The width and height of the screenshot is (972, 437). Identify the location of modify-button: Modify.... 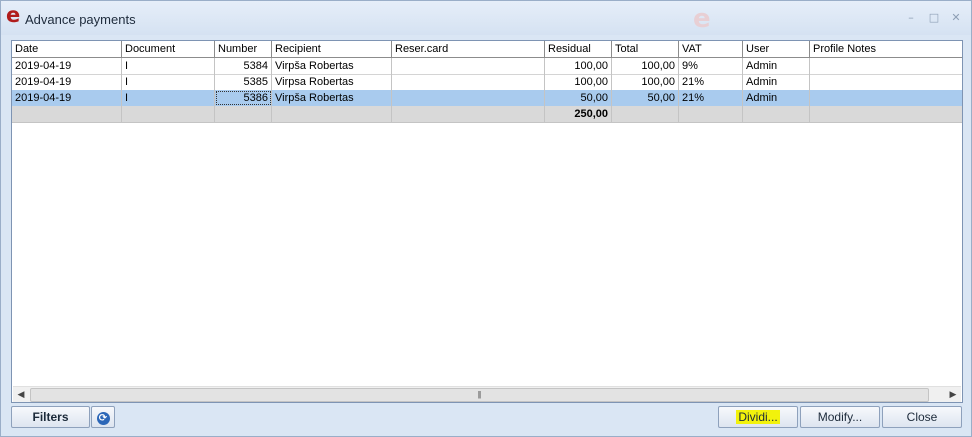
(840, 417).